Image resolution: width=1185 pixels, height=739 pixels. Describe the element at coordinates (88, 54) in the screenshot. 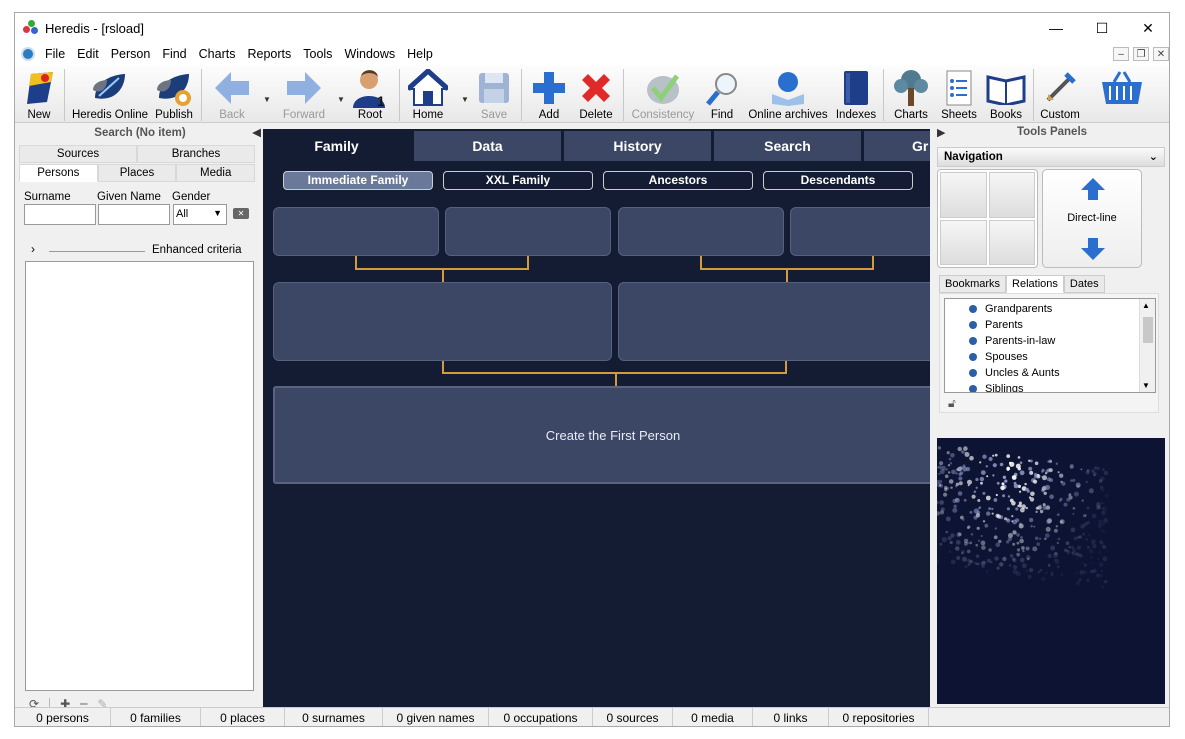

I see `menu-edit: Edit` at that location.